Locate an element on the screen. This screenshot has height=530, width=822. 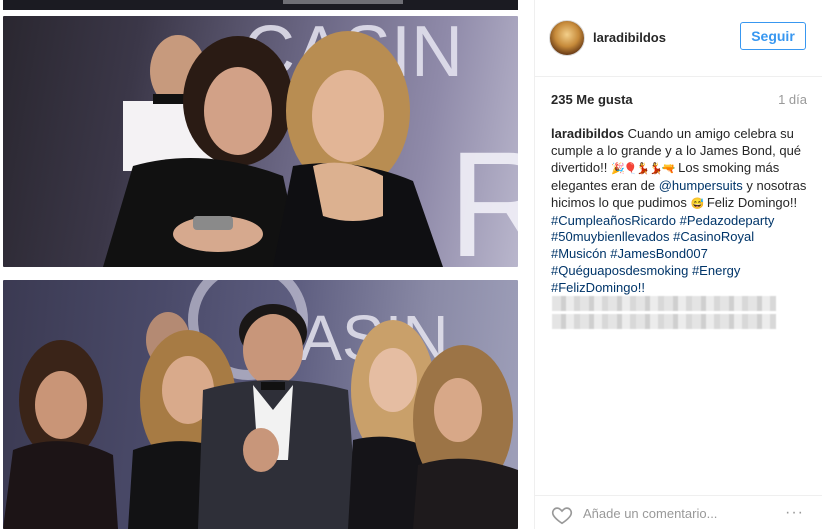
hashtag-link: #JamesBond007 is located at coordinates (659, 253).